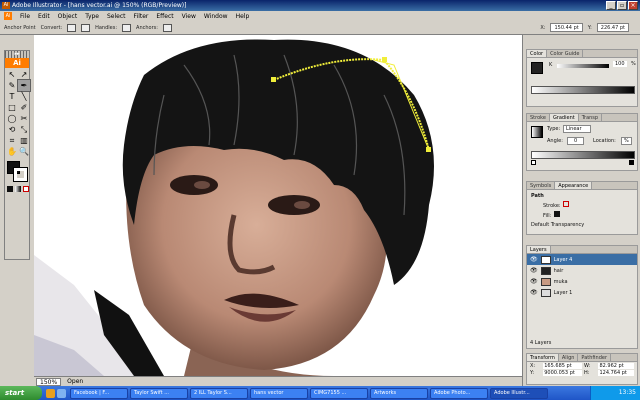  Describe the element at coordinates (24, 151) in the screenshot. I see `zoom-tool-icon: 🔍` at that location.